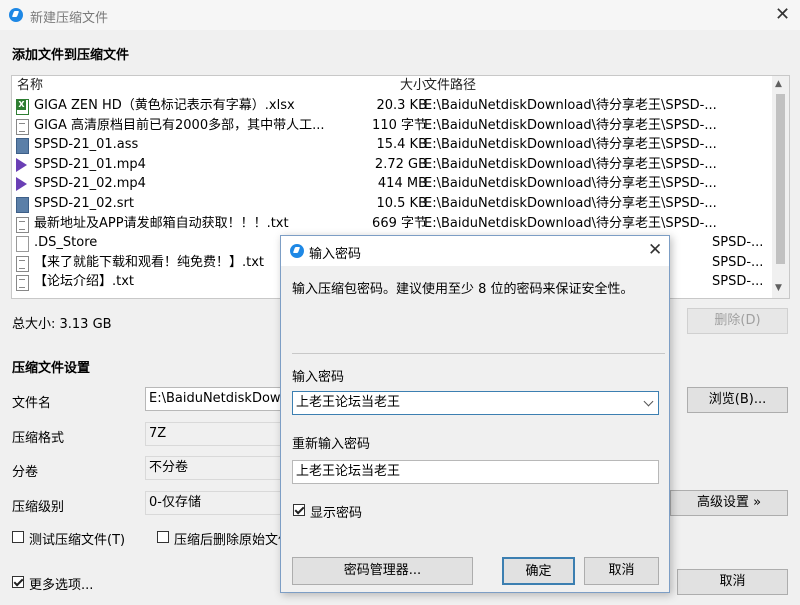 The image size is (800, 605). Describe the element at coordinates (299, 510) in the screenshot. I see `show-password-checkbox` at that location.